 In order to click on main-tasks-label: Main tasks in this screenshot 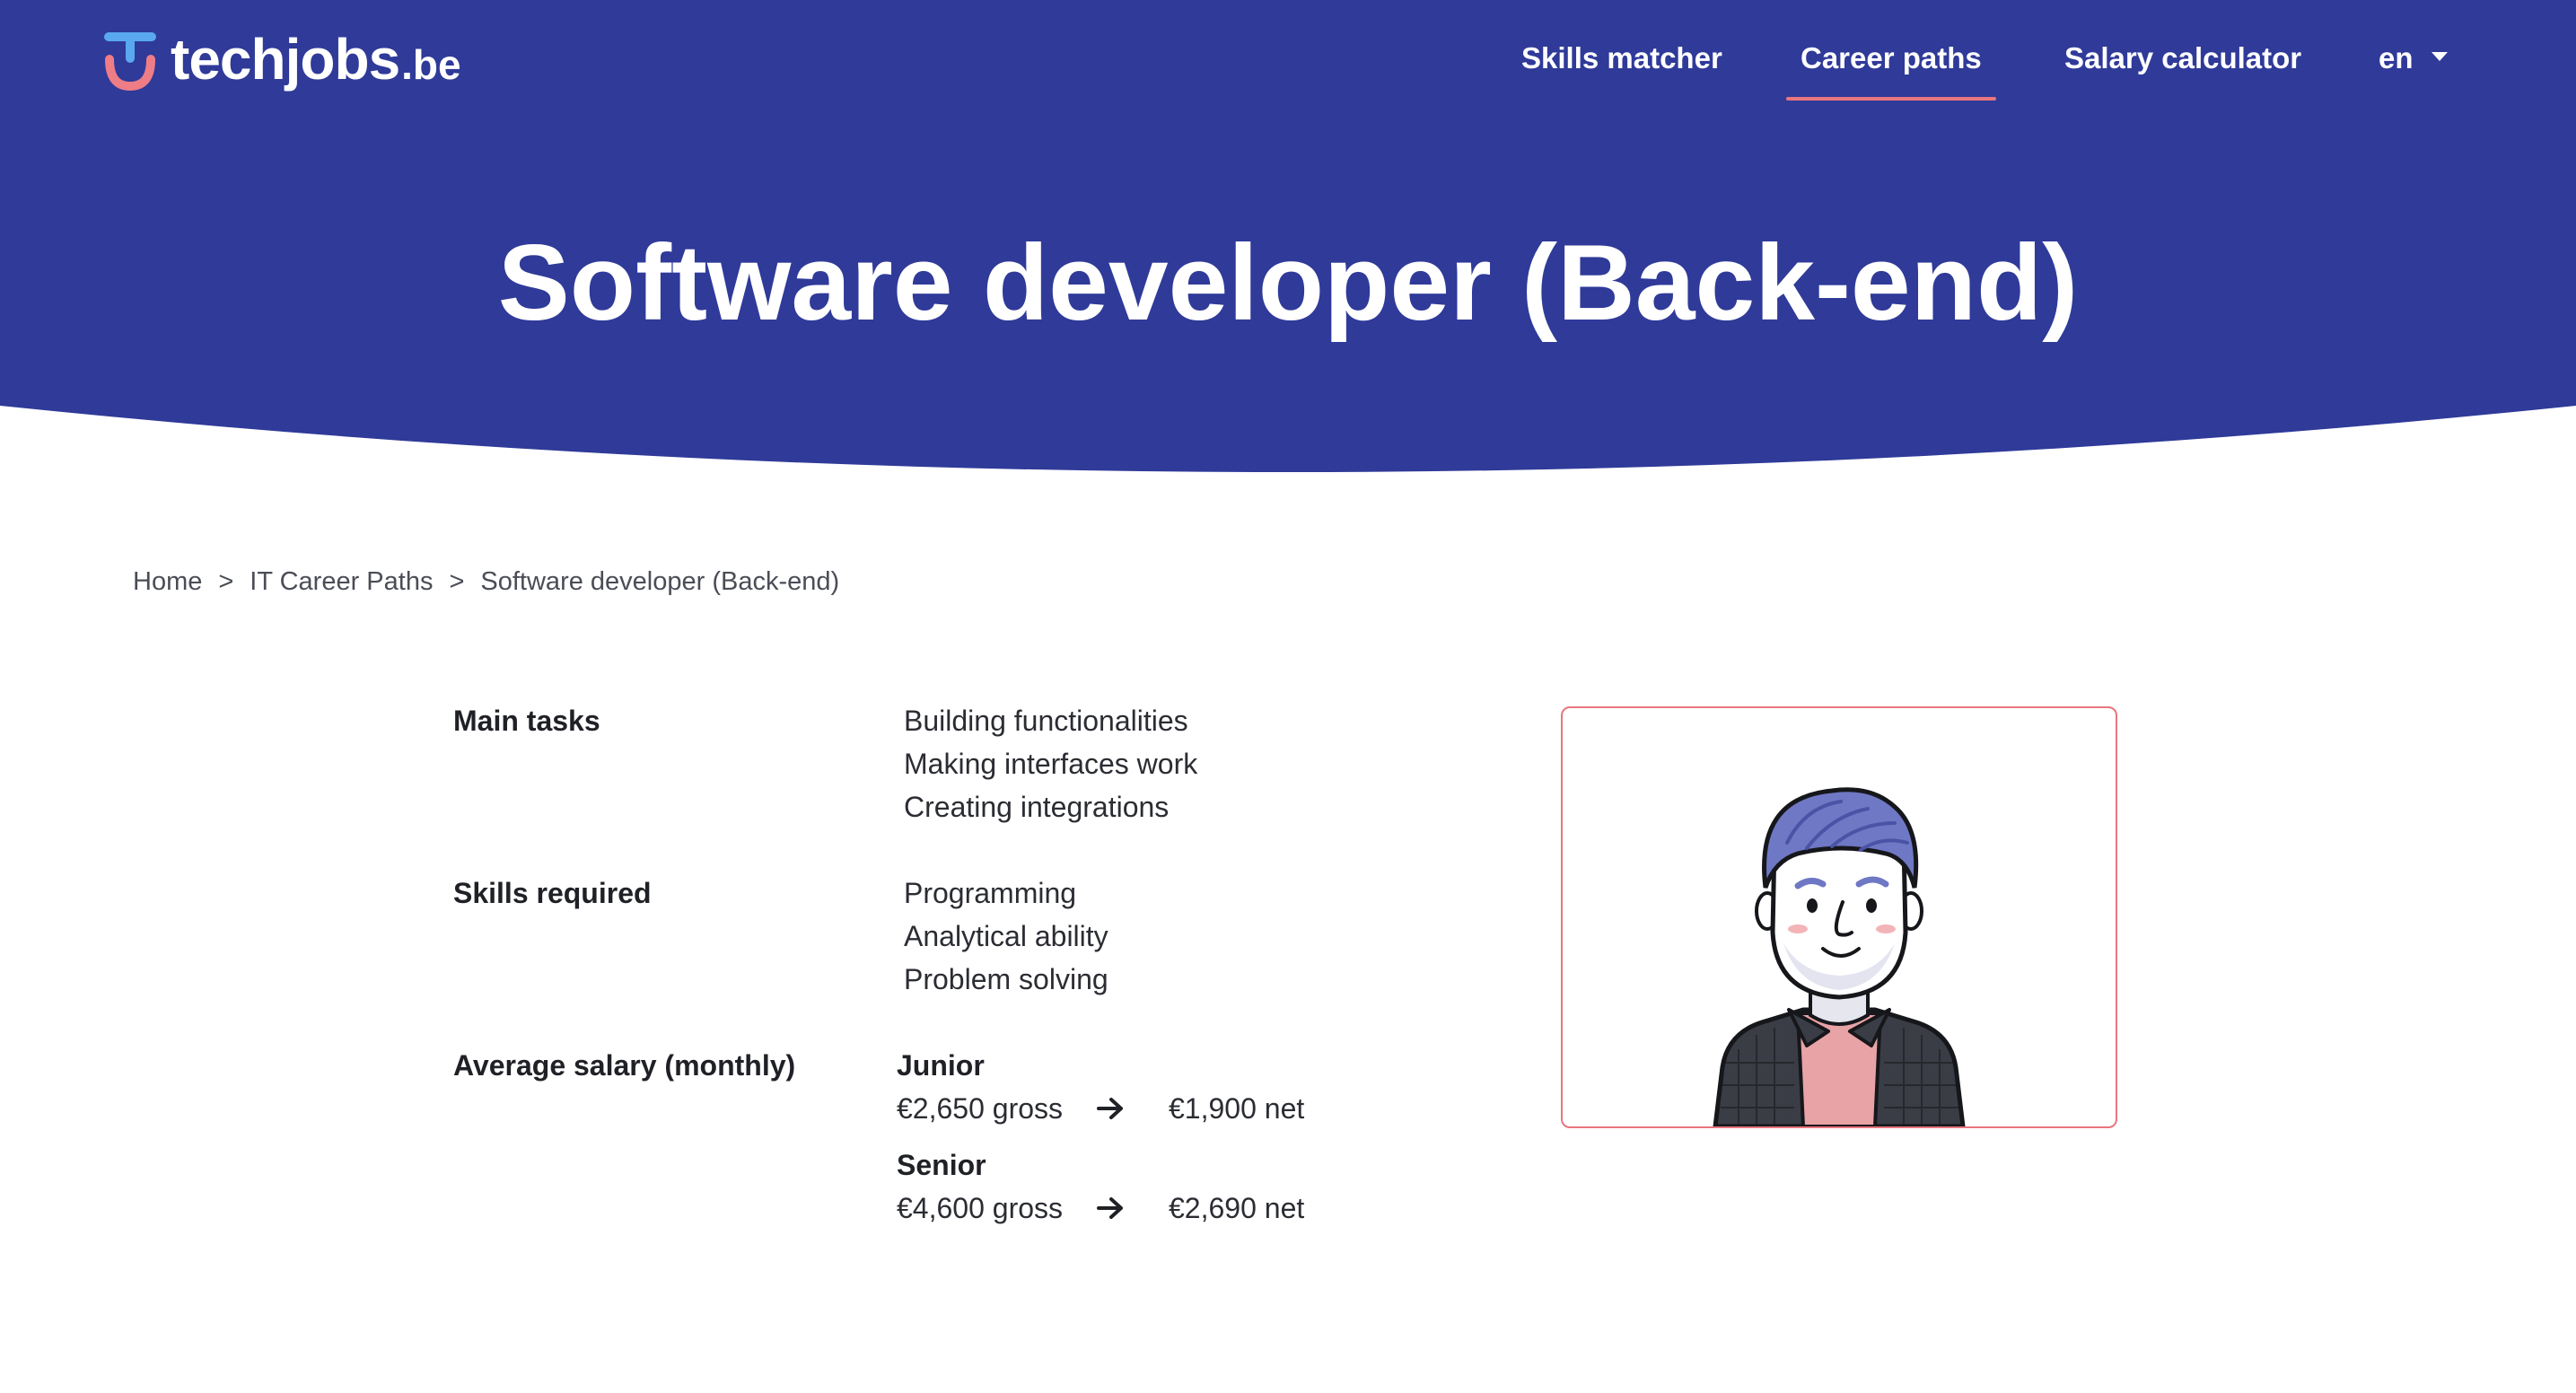, I will do `click(526, 721)`.